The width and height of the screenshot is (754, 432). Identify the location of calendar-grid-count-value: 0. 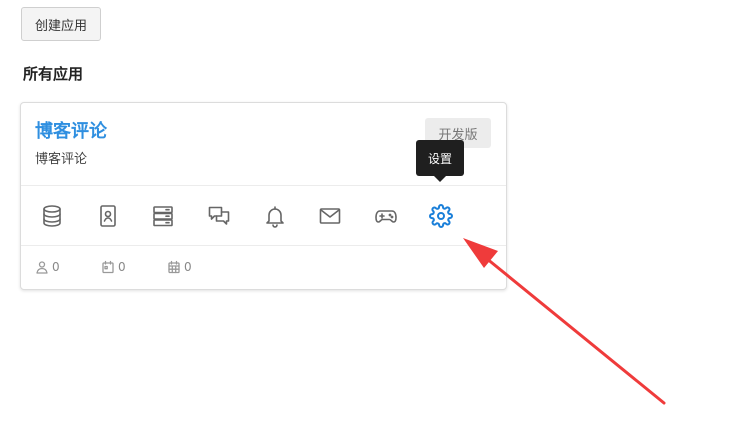
(188, 267).